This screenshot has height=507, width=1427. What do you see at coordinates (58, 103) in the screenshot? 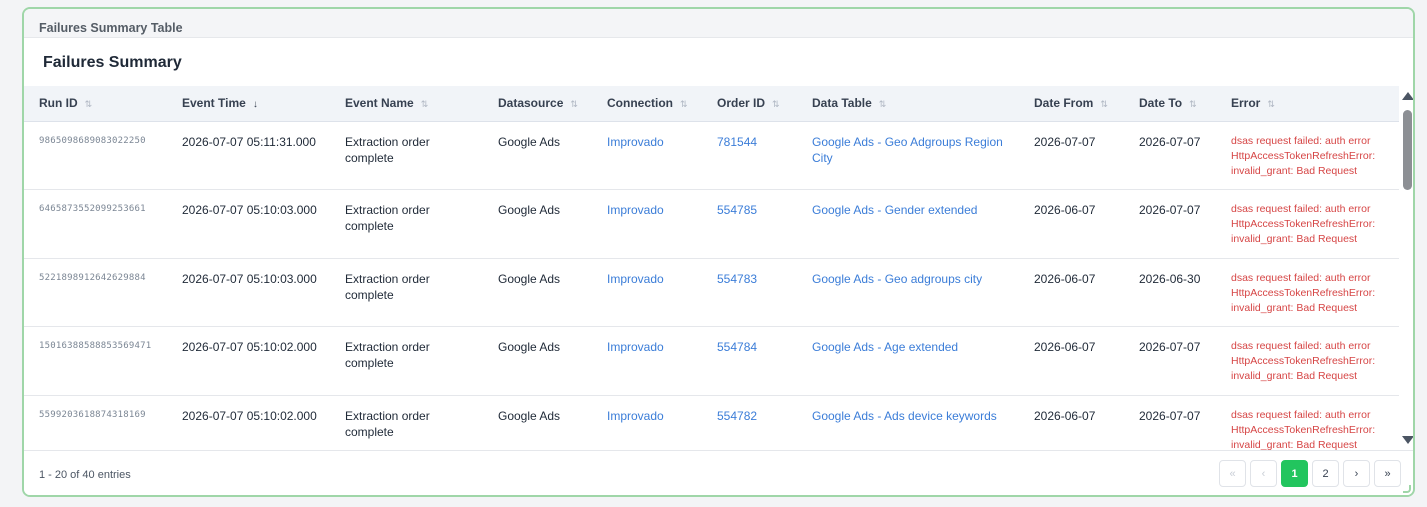
I see `column-header-label: Run ID` at bounding box center [58, 103].